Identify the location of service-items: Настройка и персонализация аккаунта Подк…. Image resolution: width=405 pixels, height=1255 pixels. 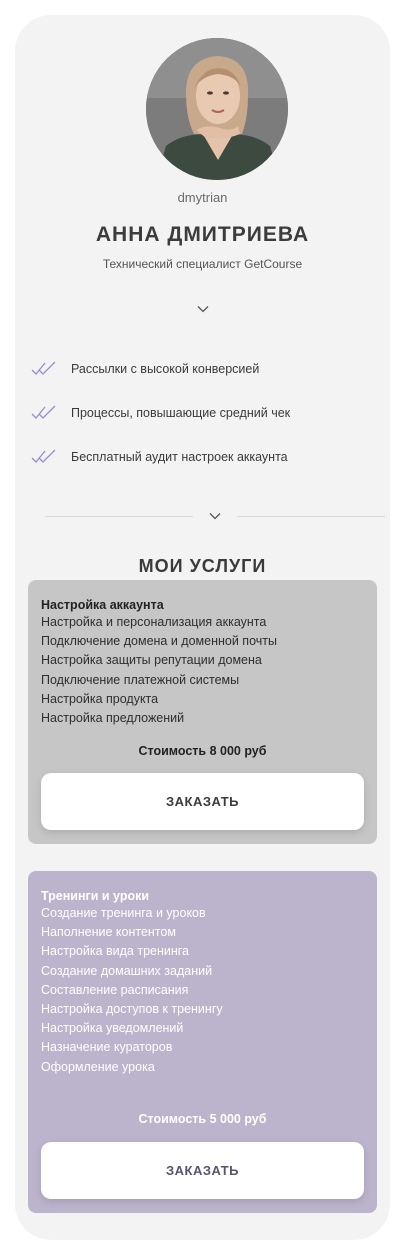
(202, 670).